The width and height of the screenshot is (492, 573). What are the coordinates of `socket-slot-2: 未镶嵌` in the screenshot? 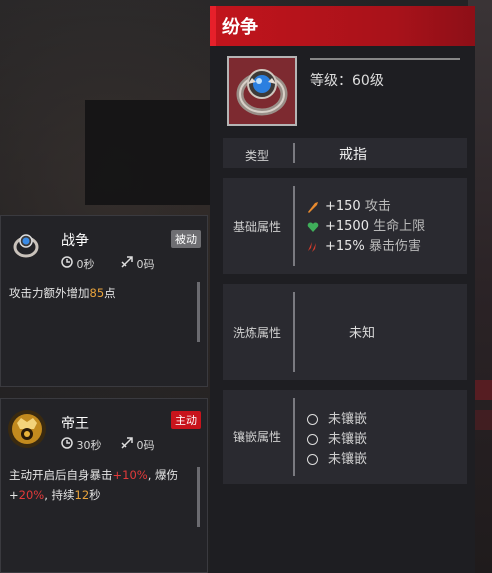 It's located at (337, 437).